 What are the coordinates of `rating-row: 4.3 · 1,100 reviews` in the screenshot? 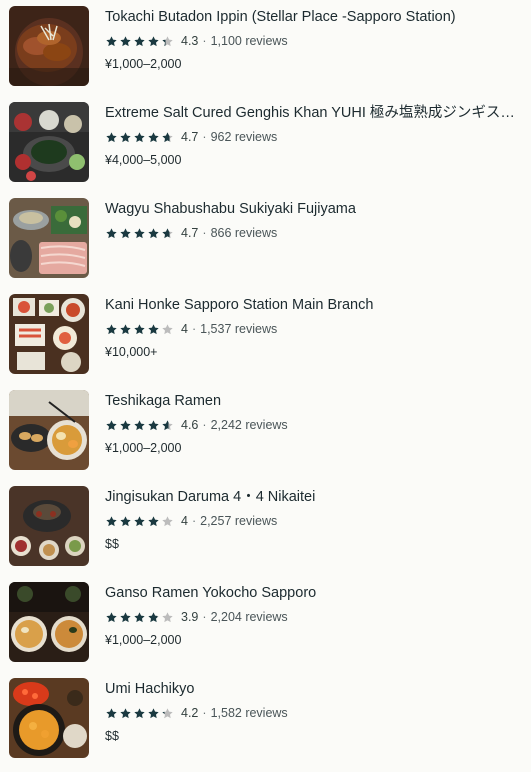 It's located at (196, 41).